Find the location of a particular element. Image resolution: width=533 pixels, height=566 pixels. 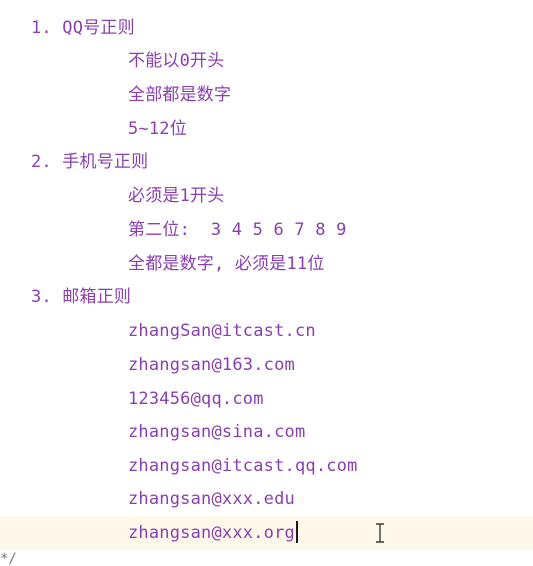

comment-line-email-heading: 3. 邮箱正则 is located at coordinates (266, 297).